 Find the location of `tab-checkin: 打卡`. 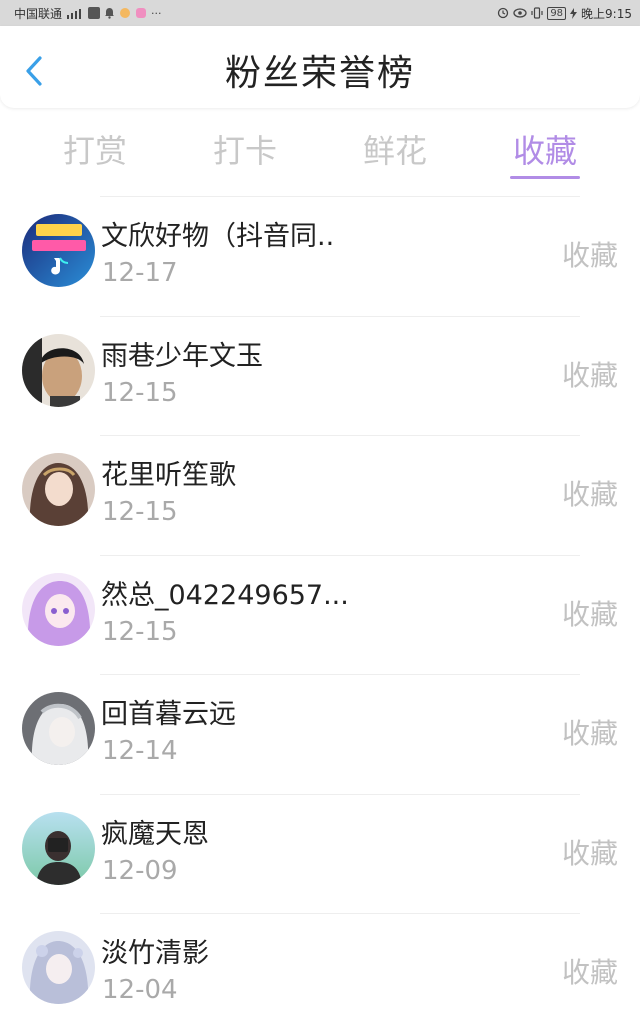

tab-checkin: 打卡 is located at coordinates (245, 149).